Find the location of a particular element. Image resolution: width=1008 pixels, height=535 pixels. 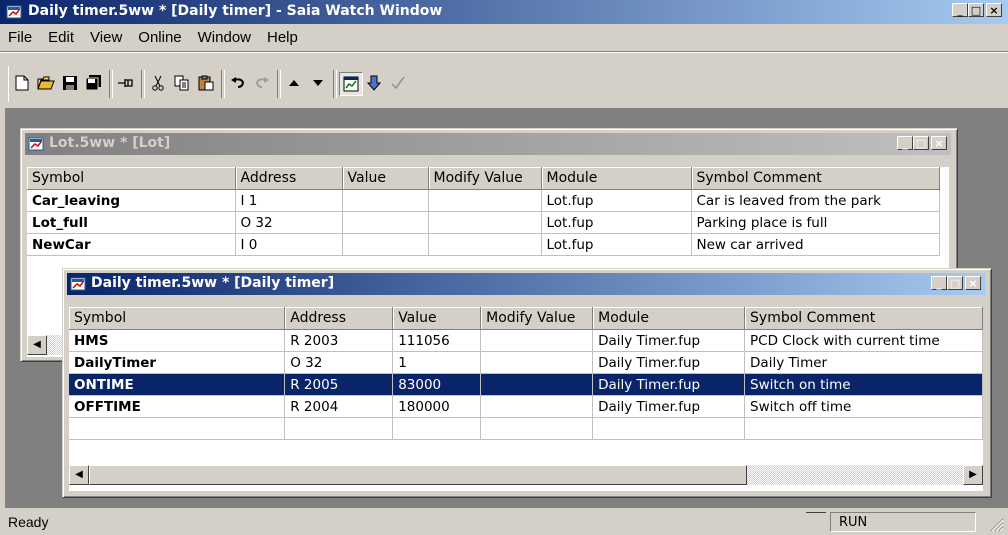

save-all-button is located at coordinates (94, 83).